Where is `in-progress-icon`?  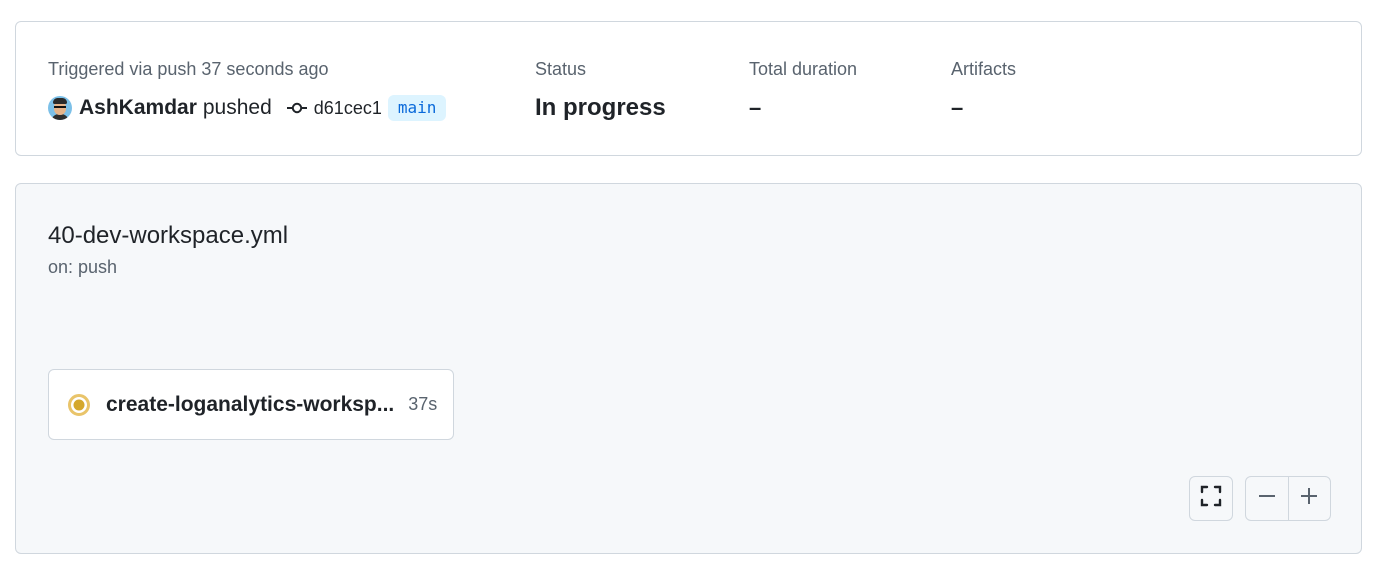
in-progress-icon is located at coordinates (79, 405).